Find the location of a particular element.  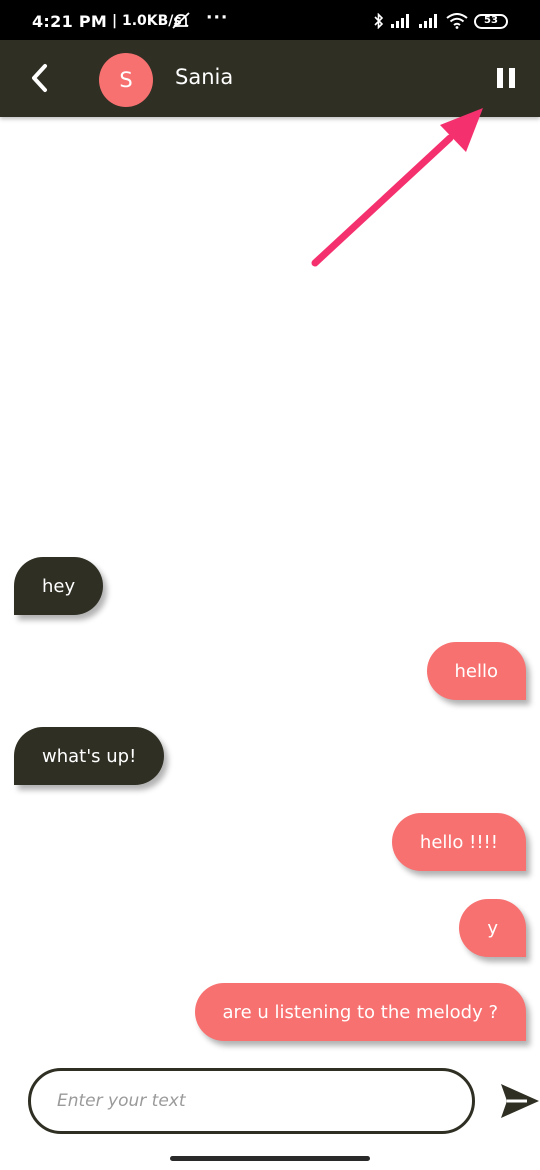

wifi-icon is located at coordinates (457, 21).